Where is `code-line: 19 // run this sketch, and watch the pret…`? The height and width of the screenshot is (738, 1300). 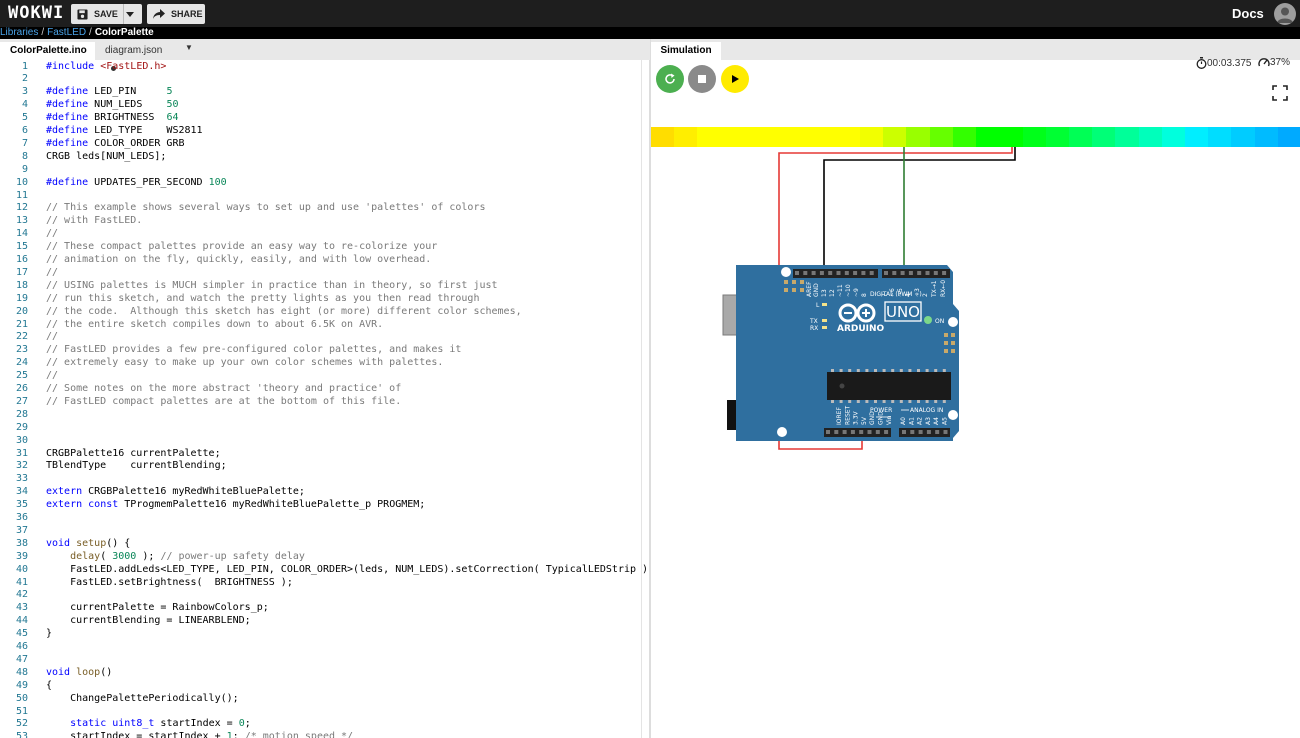 code-line: 19 // run this sketch, and watch the pret… is located at coordinates (320, 298).